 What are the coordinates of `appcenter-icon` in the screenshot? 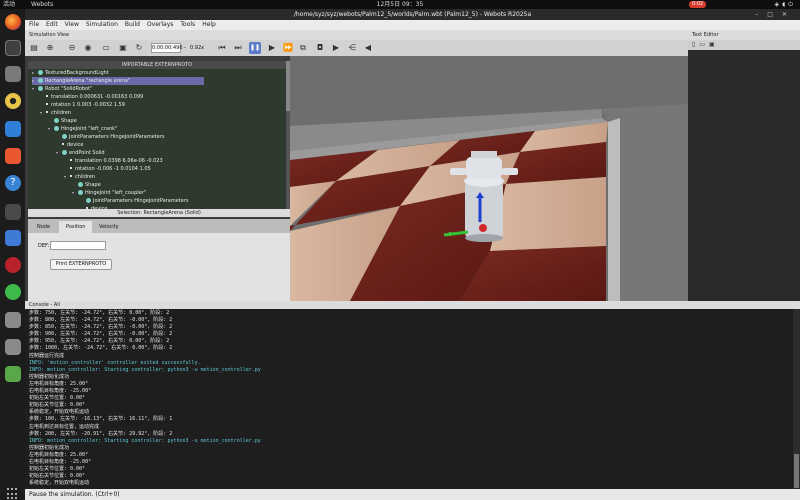 It's located at (13, 156).